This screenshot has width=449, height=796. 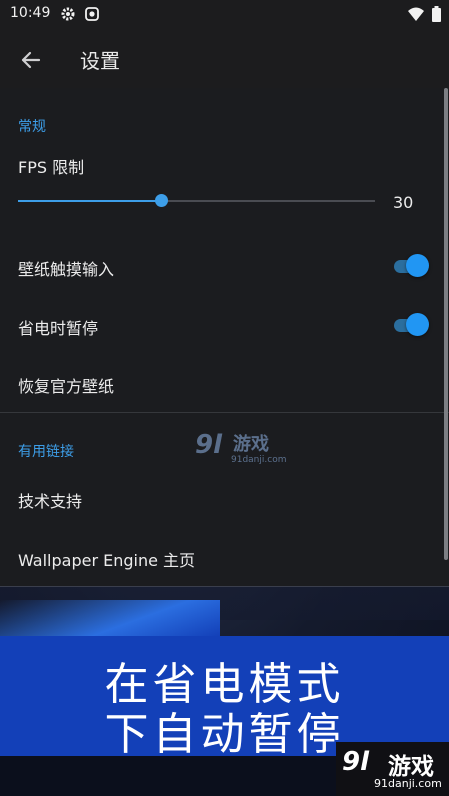 I want to click on support-link: 技术支持, so click(x=50, y=500).